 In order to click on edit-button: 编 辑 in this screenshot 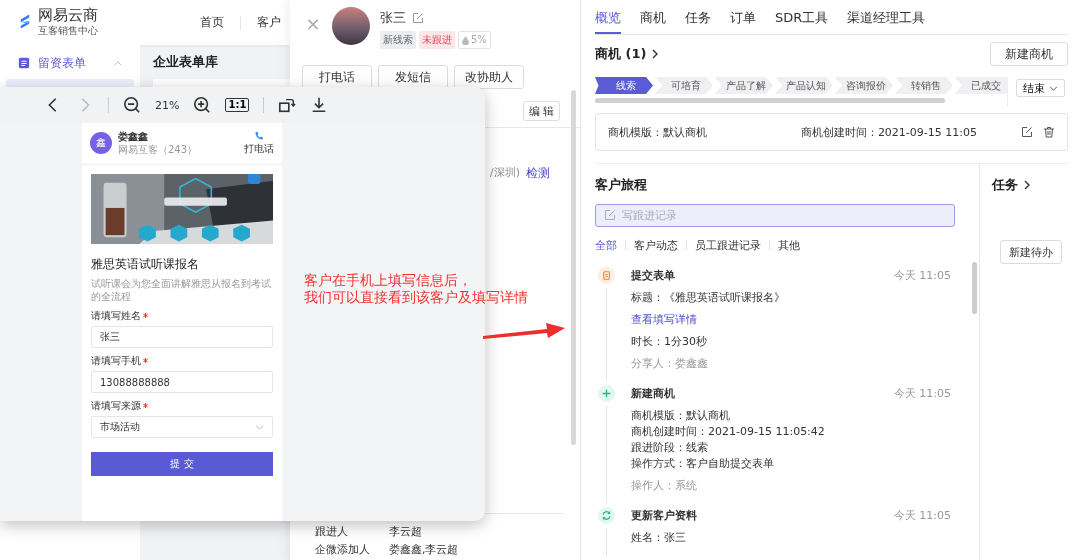, I will do `click(541, 111)`.